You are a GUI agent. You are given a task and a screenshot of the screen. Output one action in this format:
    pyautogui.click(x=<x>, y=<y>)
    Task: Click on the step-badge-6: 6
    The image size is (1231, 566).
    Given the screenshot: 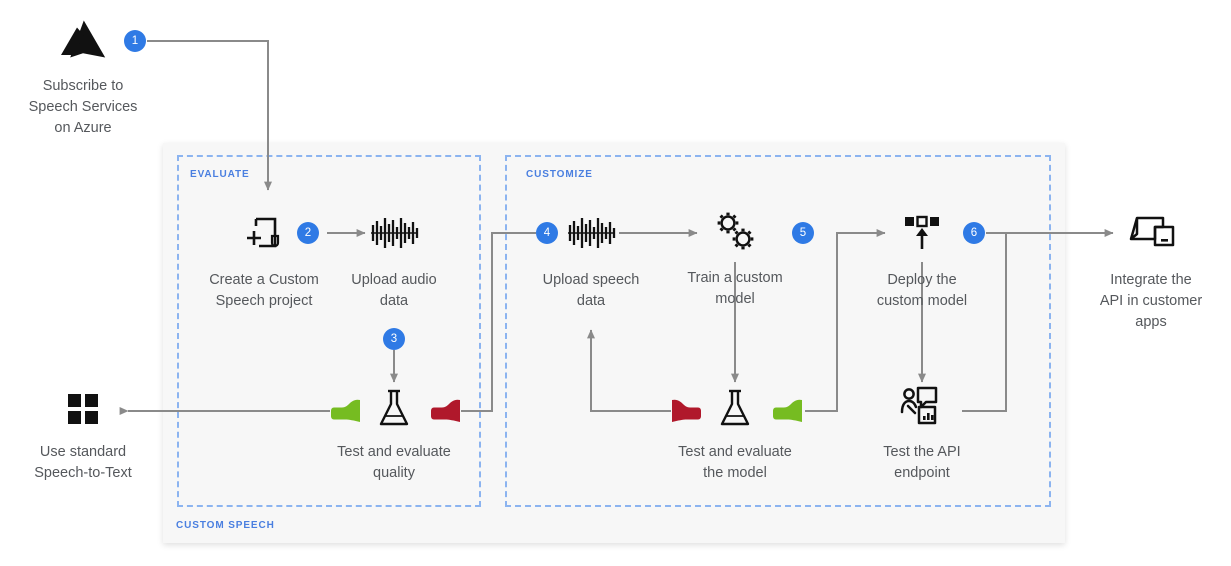 What is the action you would take?
    pyautogui.click(x=974, y=233)
    